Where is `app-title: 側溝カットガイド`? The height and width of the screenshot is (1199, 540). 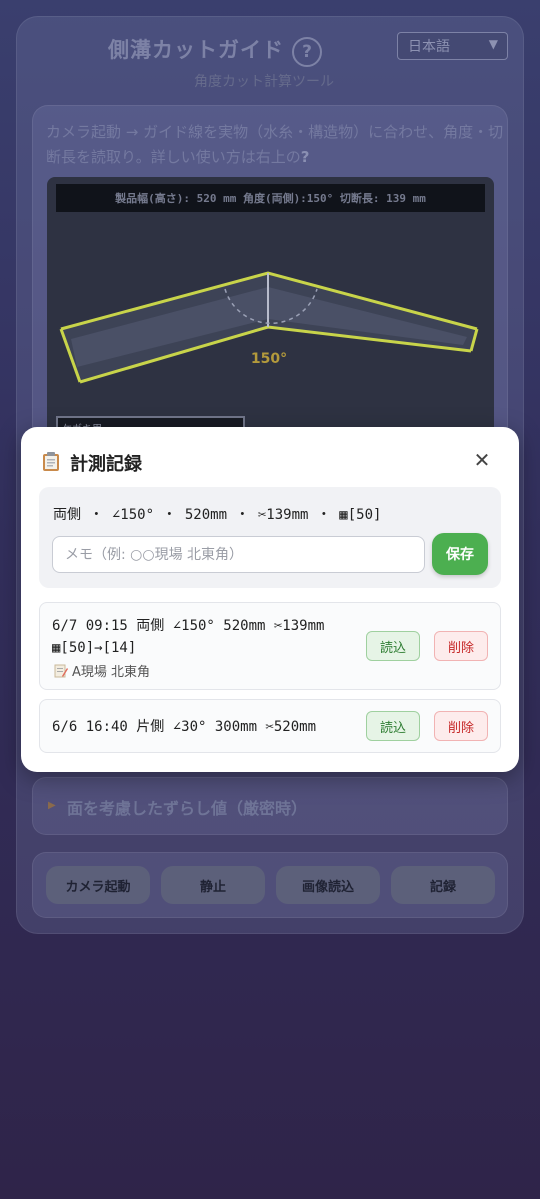
app-title: 側溝カットガイド is located at coordinates (196, 50).